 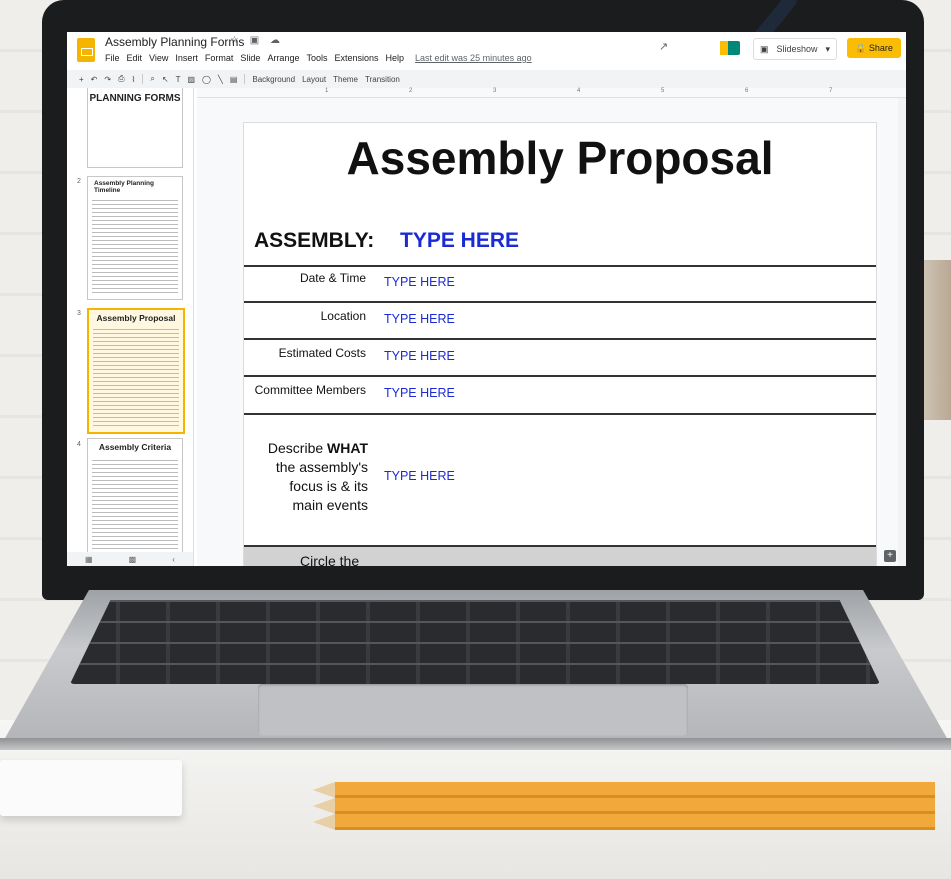 What do you see at coordinates (135, 58) in the screenshot?
I see `menu-edit: Edit` at bounding box center [135, 58].